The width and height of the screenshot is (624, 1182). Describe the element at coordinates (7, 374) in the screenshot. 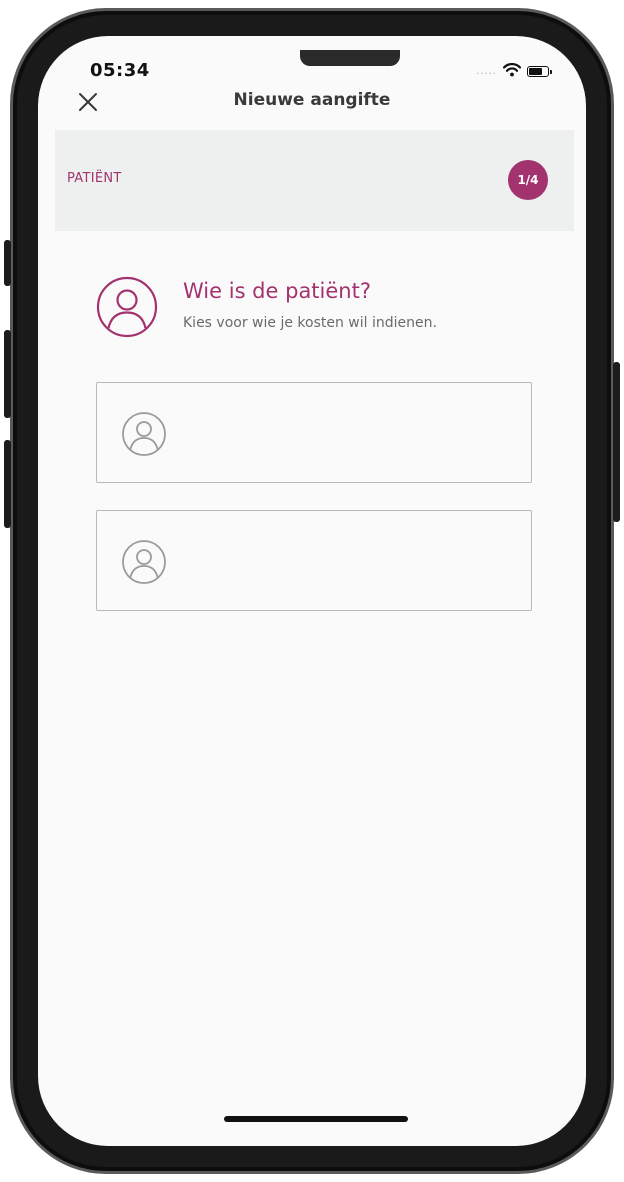

I see `volume-up-button` at that location.